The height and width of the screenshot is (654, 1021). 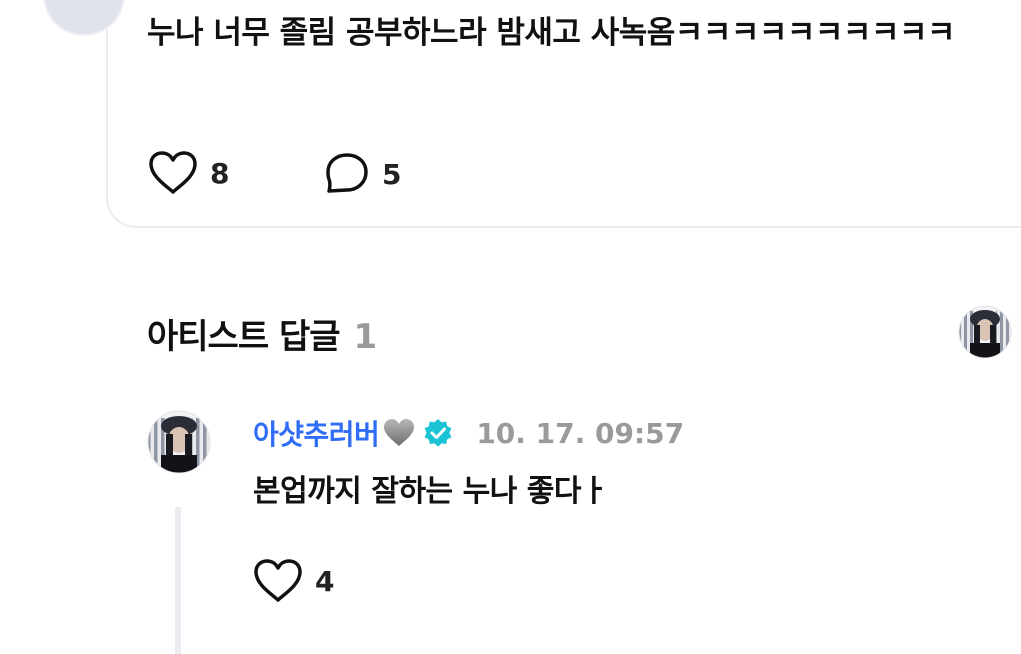 What do you see at coordinates (580, 433) in the screenshot?
I see `reply-timestamp: 10. 17. 09:57` at bounding box center [580, 433].